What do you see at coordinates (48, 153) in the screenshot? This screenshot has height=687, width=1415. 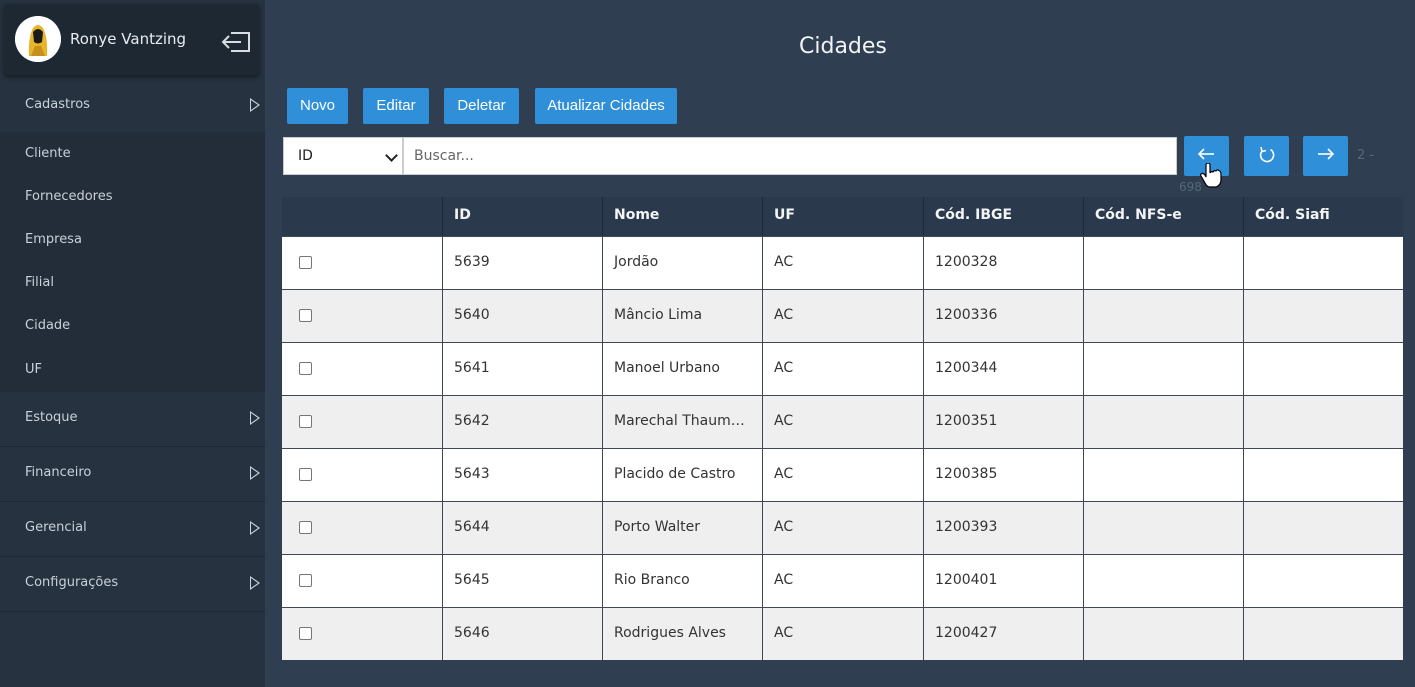 I see `submenu-item-cliente: Cliente` at bounding box center [48, 153].